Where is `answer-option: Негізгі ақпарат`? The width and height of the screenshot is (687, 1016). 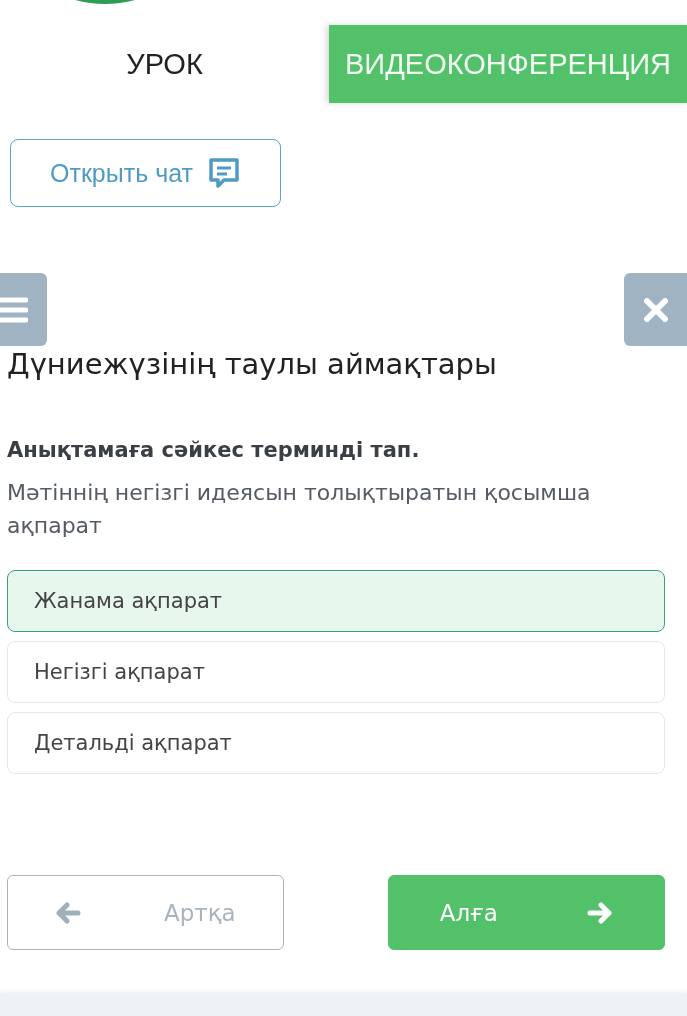
answer-option: Негізгі ақпарат is located at coordinates (336, 672).